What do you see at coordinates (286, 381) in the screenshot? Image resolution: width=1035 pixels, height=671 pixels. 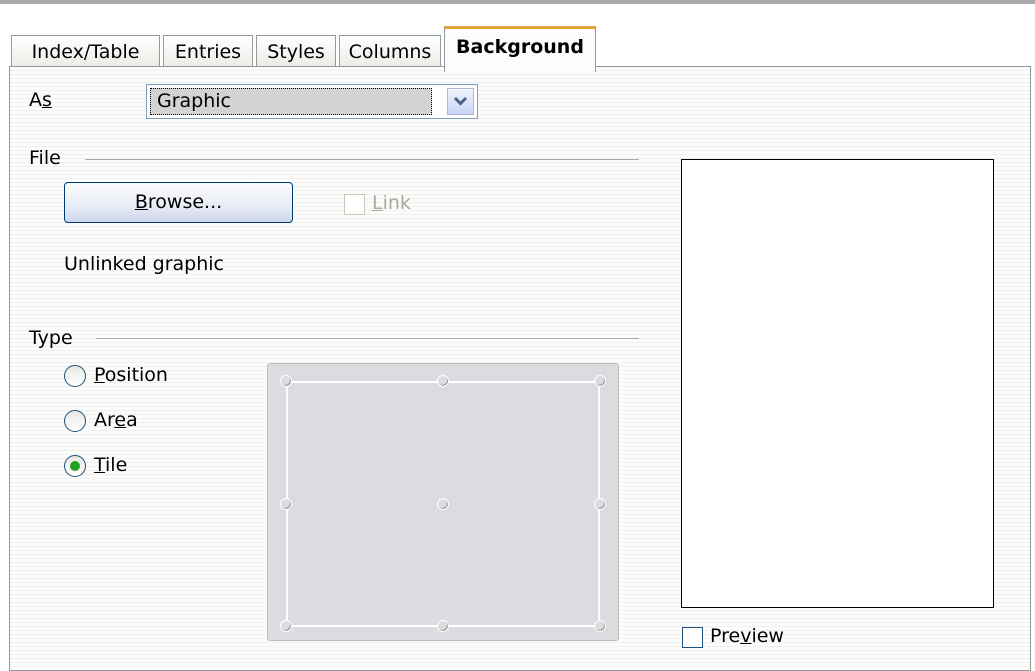 I see `position-point-top-left` at bounding box center [286, 381].